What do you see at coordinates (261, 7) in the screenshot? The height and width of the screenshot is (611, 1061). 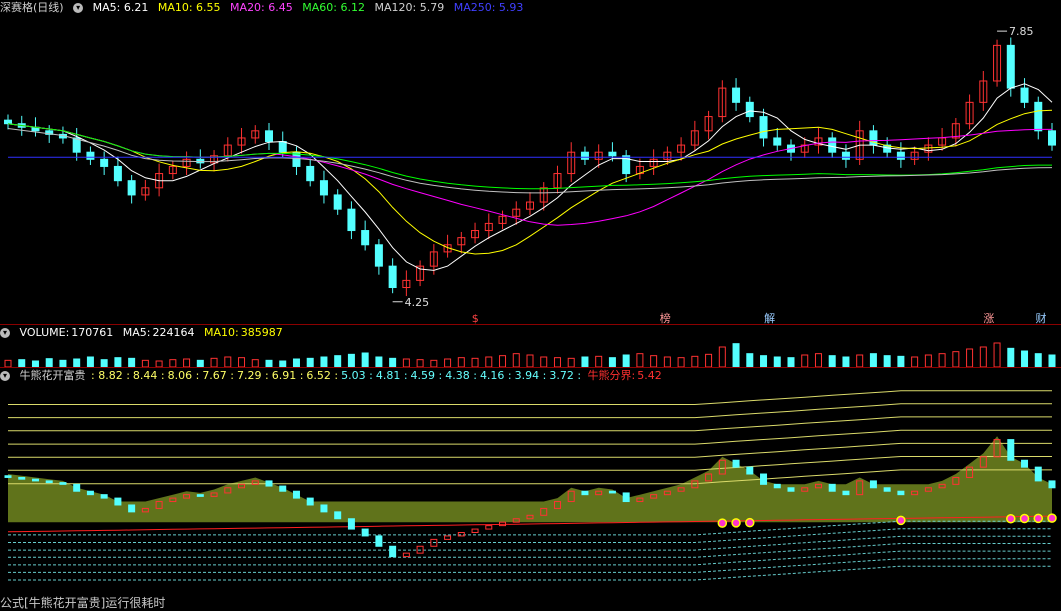 I see `ma20-legend: MA20: 6.45` at bounding box center [261, 7].